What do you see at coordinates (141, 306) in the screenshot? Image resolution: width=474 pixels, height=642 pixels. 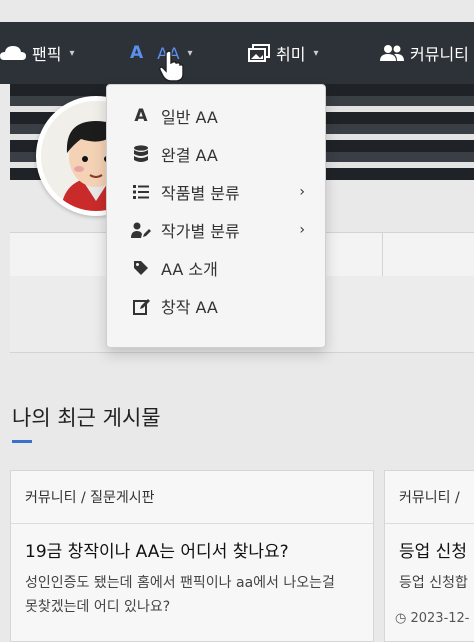 I see `edit-icon` at bounding box center [141, 306].